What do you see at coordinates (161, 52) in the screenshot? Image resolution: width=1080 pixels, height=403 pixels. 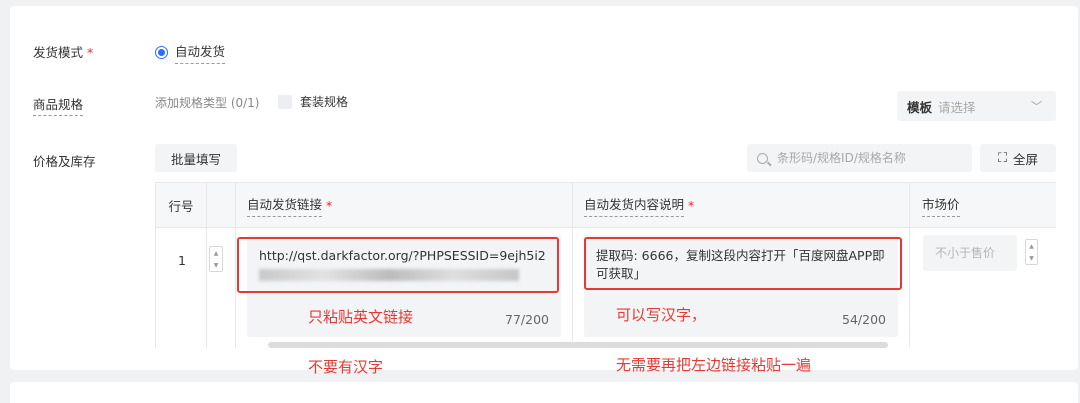 I see `radio-checked-icon` at bounding box center [161, 52].